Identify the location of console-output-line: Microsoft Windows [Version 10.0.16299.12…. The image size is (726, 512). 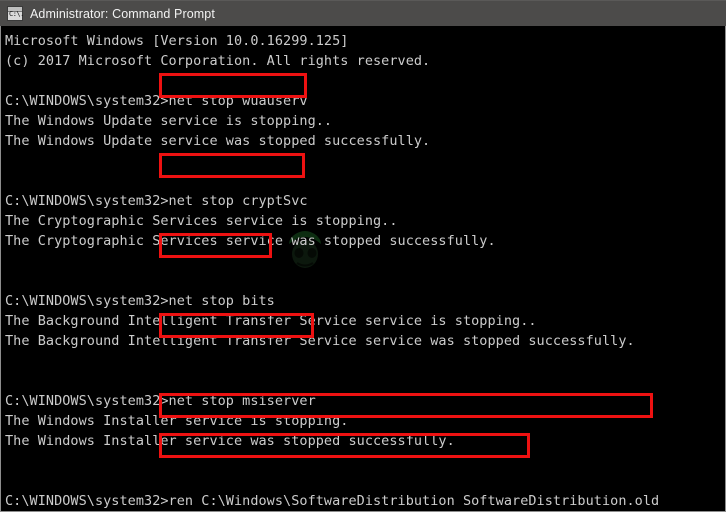
(177, 41).